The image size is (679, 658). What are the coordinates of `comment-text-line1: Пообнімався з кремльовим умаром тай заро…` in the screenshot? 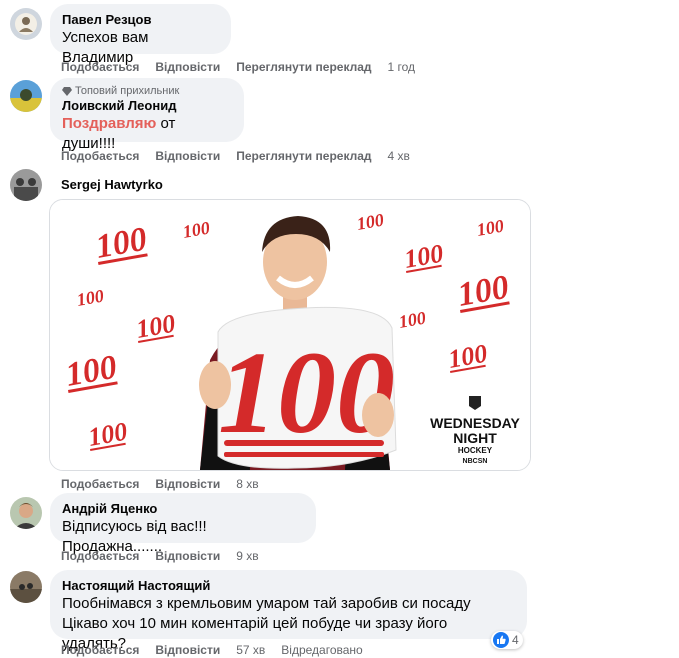 It's located at (266, 603).